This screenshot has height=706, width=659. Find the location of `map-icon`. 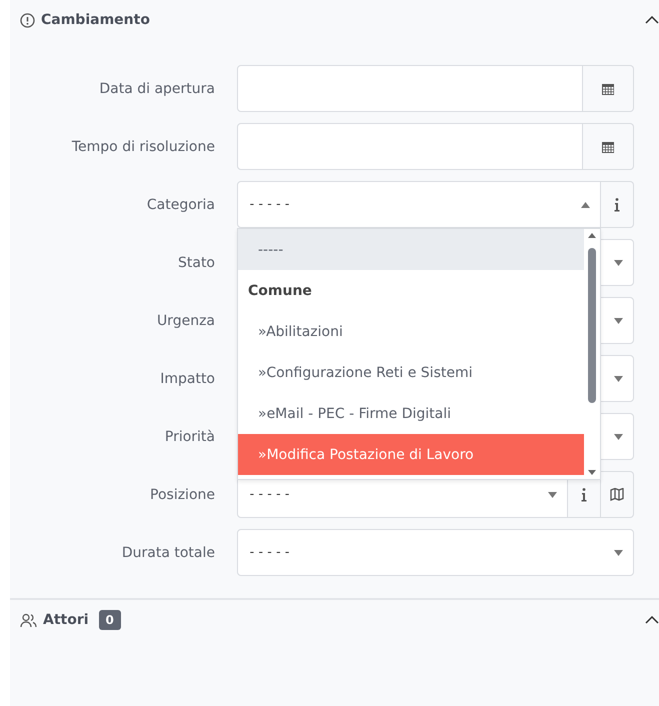

map-icon is located at coordinates (617, 494).